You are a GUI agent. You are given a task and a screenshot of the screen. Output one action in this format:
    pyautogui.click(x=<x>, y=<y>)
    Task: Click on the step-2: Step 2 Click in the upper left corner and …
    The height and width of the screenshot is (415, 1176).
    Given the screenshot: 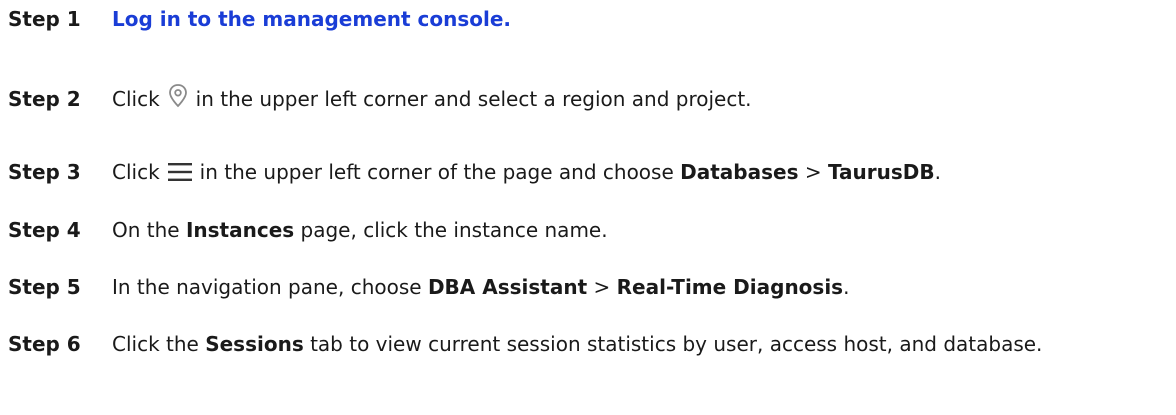 What is the action you would take?
    pyautogui.click(x=592, y=99)
    